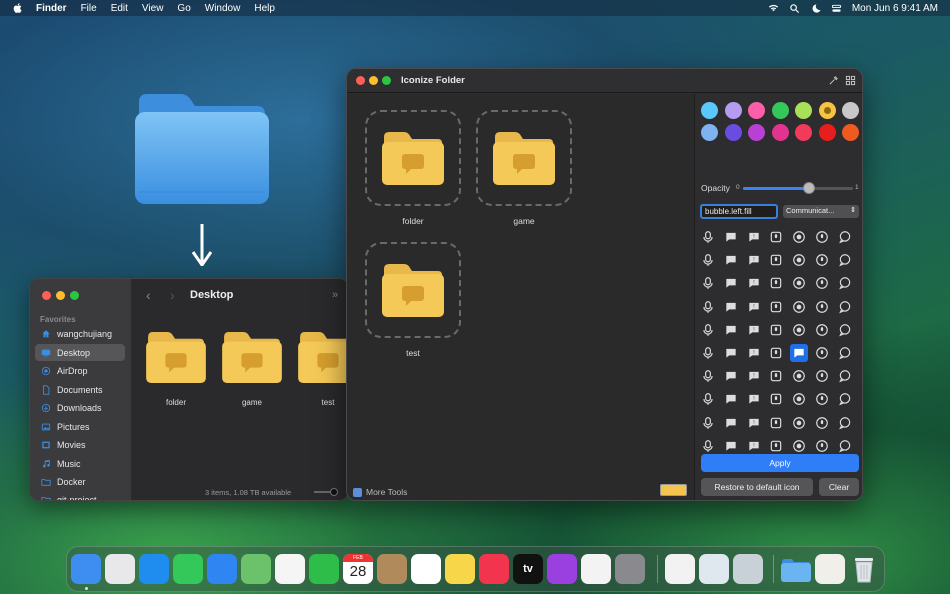  I want to click on apply-button: Apply, so click(780, 463).